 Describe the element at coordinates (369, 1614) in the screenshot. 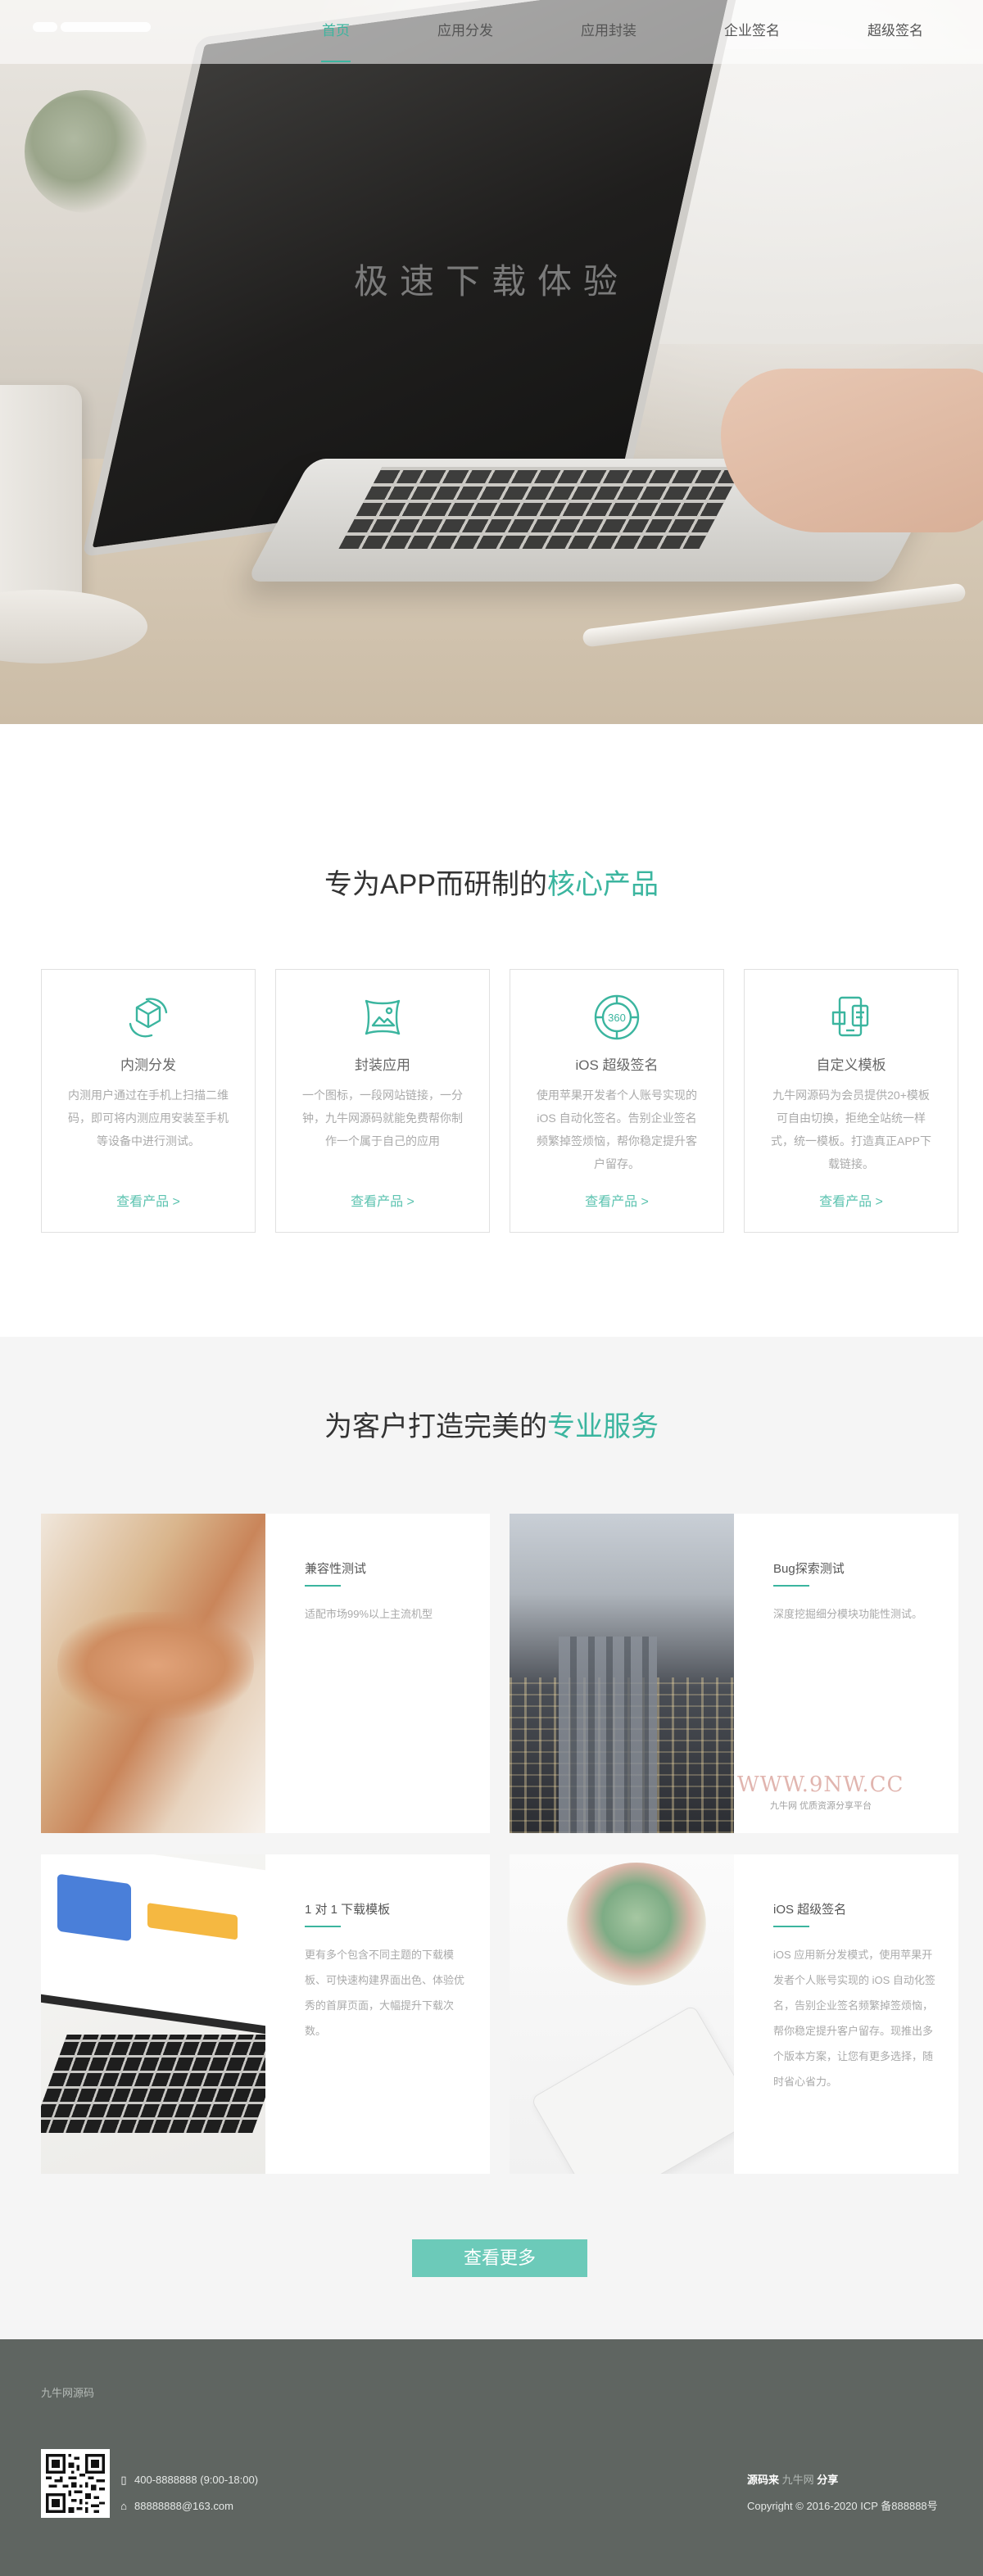

I see `service-desc: 适配市场99%以上主流机型` at that location.